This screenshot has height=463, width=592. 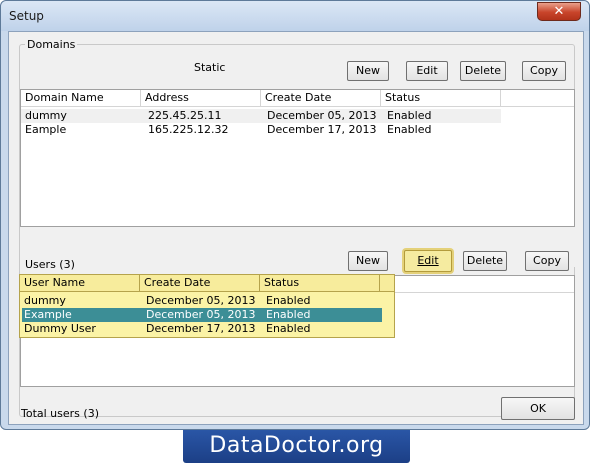 I want to click on window-title: Setup, so click(x=26, y=16).